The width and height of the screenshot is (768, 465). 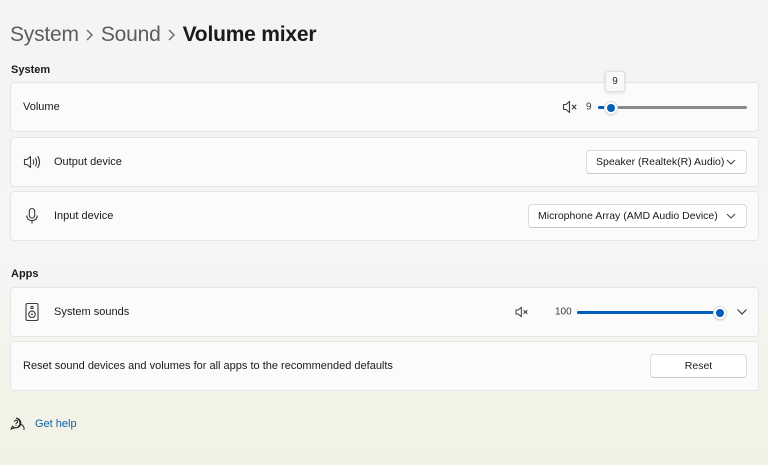 I want to click on volume-card: Volume 9, so click(x=384, y=107).